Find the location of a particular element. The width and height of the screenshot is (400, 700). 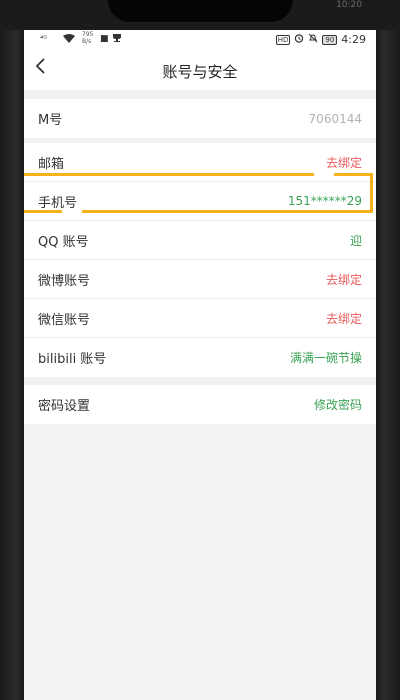

bilibili-binding-row: bilibili 账号 满满一碗节操 is located at coordinates (200, 357).